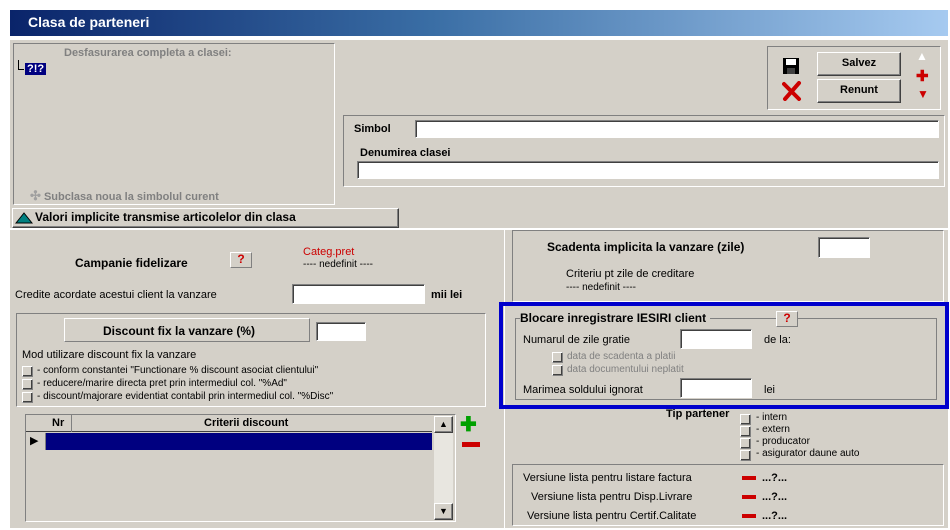 This screenshot has width=950, height=530. I want to click on scroll-up-button: ▲, so click(443, 424).